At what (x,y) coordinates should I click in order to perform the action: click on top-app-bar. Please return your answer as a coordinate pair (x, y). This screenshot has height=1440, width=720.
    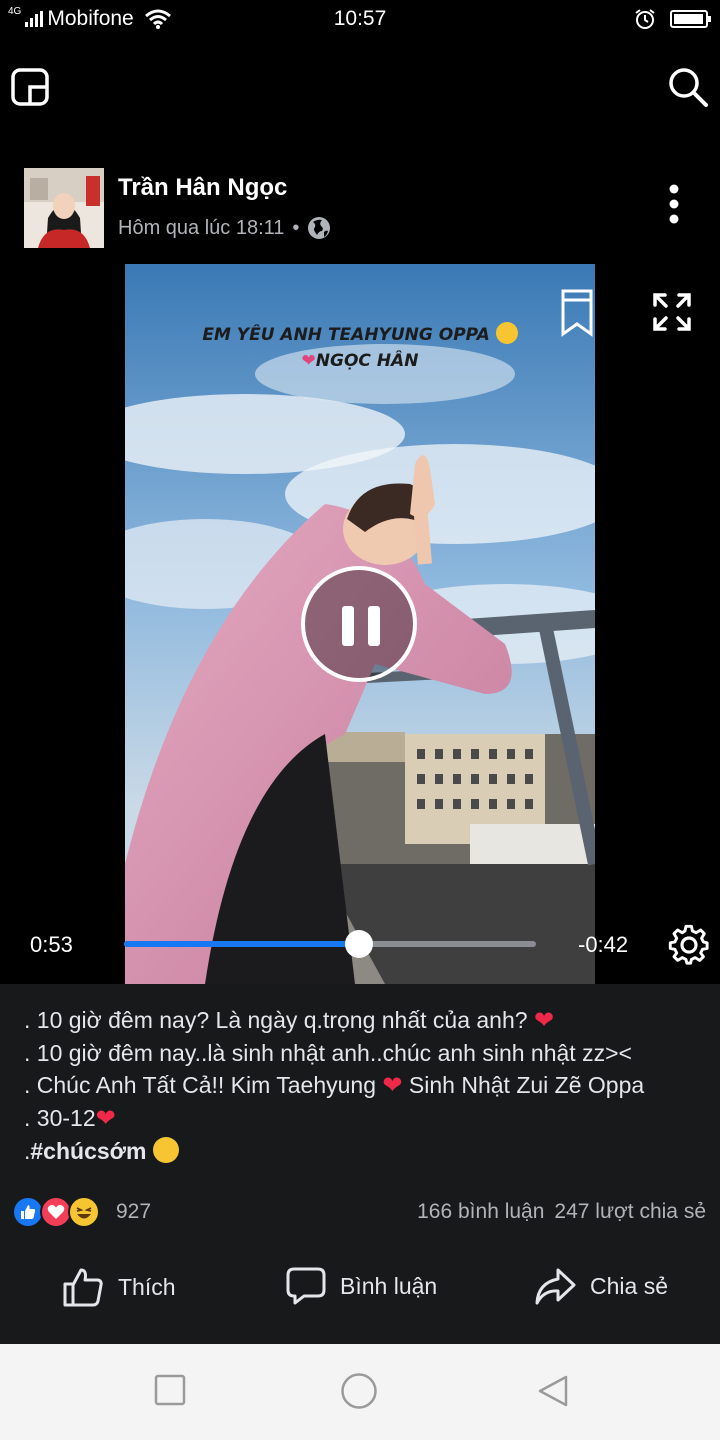
    Looking at the image, I should click on (360, 90).